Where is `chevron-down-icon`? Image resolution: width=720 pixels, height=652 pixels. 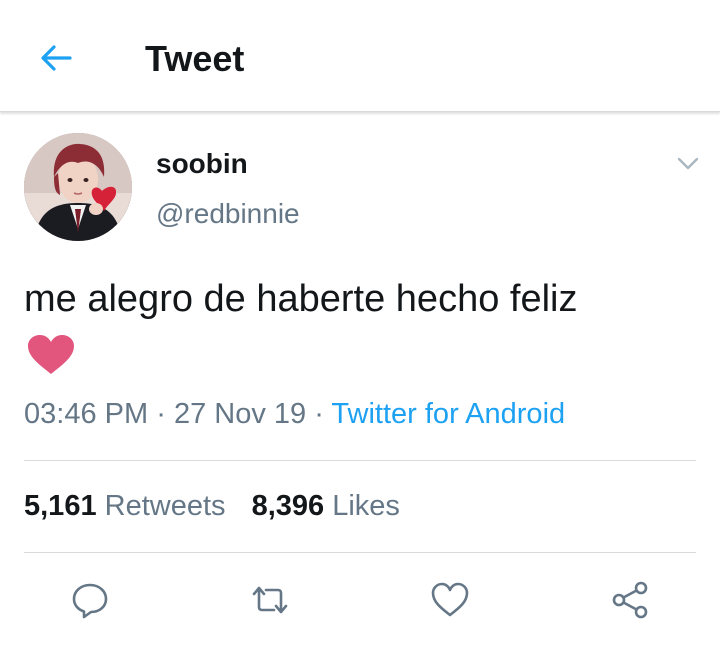
chevron-down-icon is located at coordinates (688, 163).